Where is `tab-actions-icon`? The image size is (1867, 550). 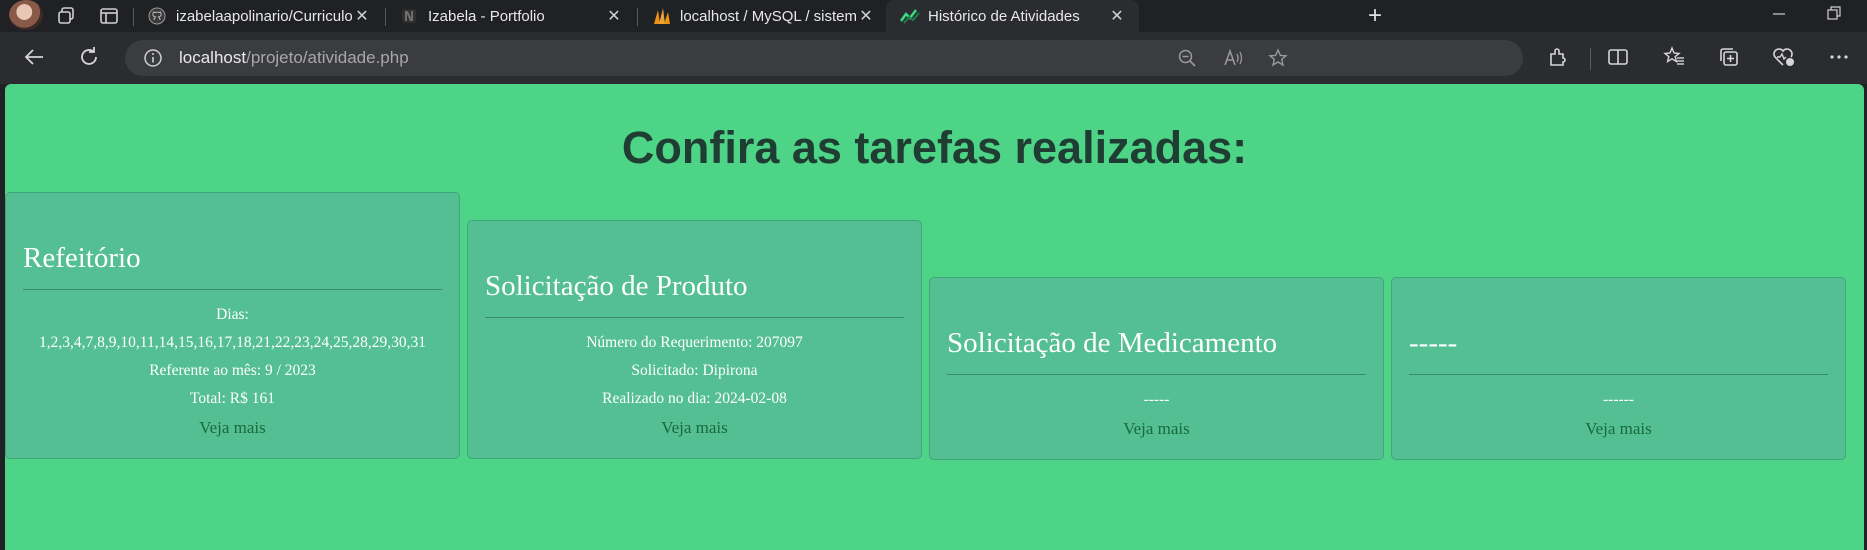
tab-actions-icon is located at coordinates (109, 16).